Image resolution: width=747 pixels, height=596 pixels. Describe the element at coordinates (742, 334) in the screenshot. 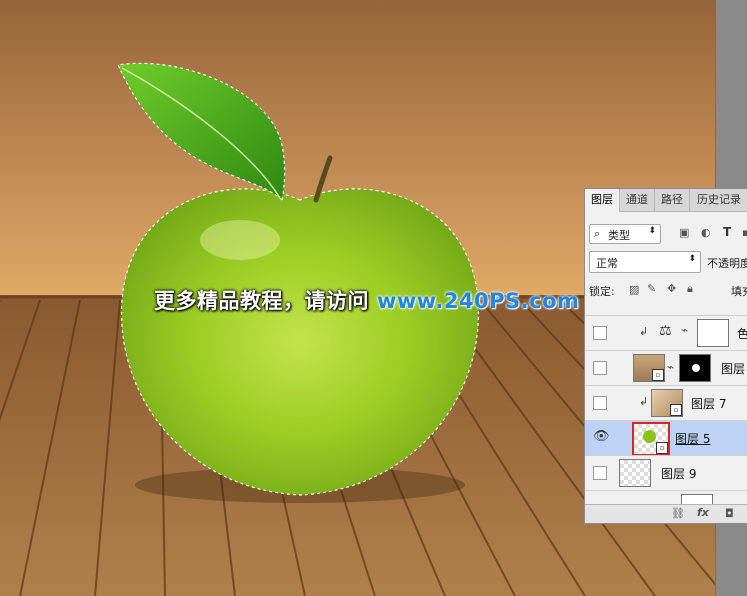

I see `layer-name: 色` at that location.